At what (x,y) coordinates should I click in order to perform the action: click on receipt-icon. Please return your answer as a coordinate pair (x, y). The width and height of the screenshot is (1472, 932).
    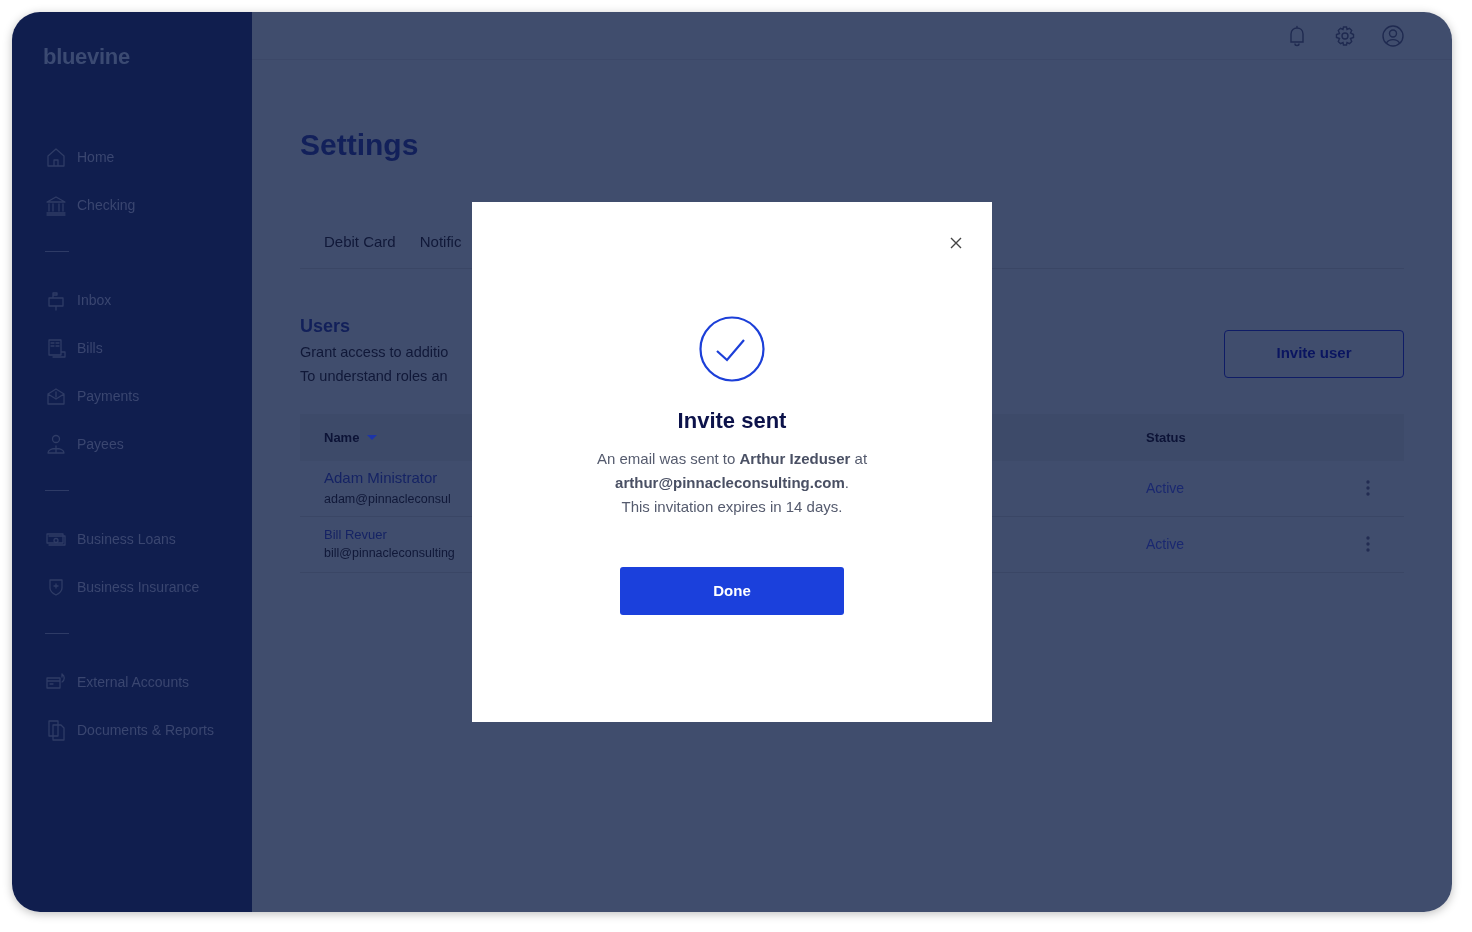
    Looking at the image, I should click on (56, 348).